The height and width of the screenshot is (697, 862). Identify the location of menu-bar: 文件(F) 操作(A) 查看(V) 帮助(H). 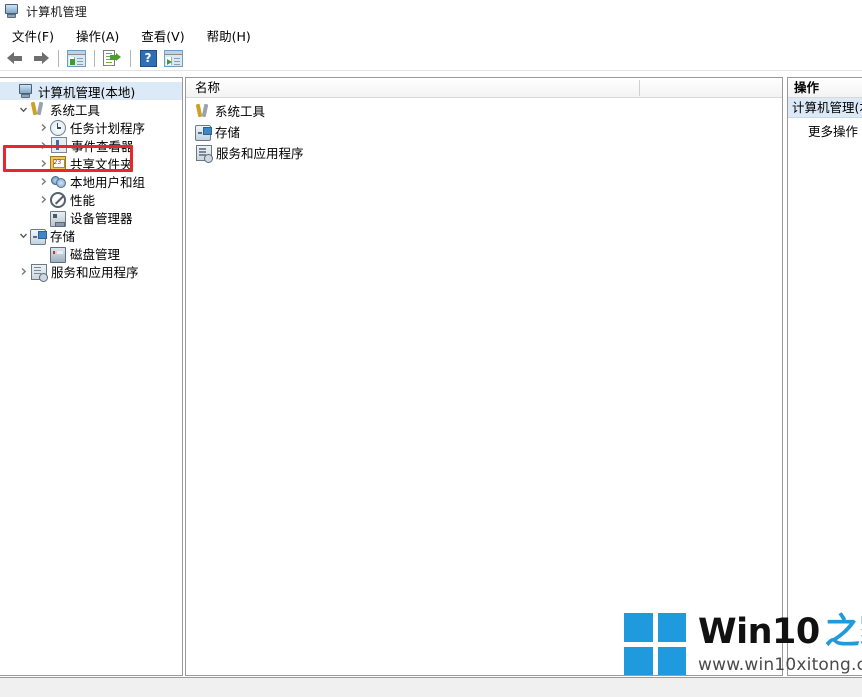
(431, 35).